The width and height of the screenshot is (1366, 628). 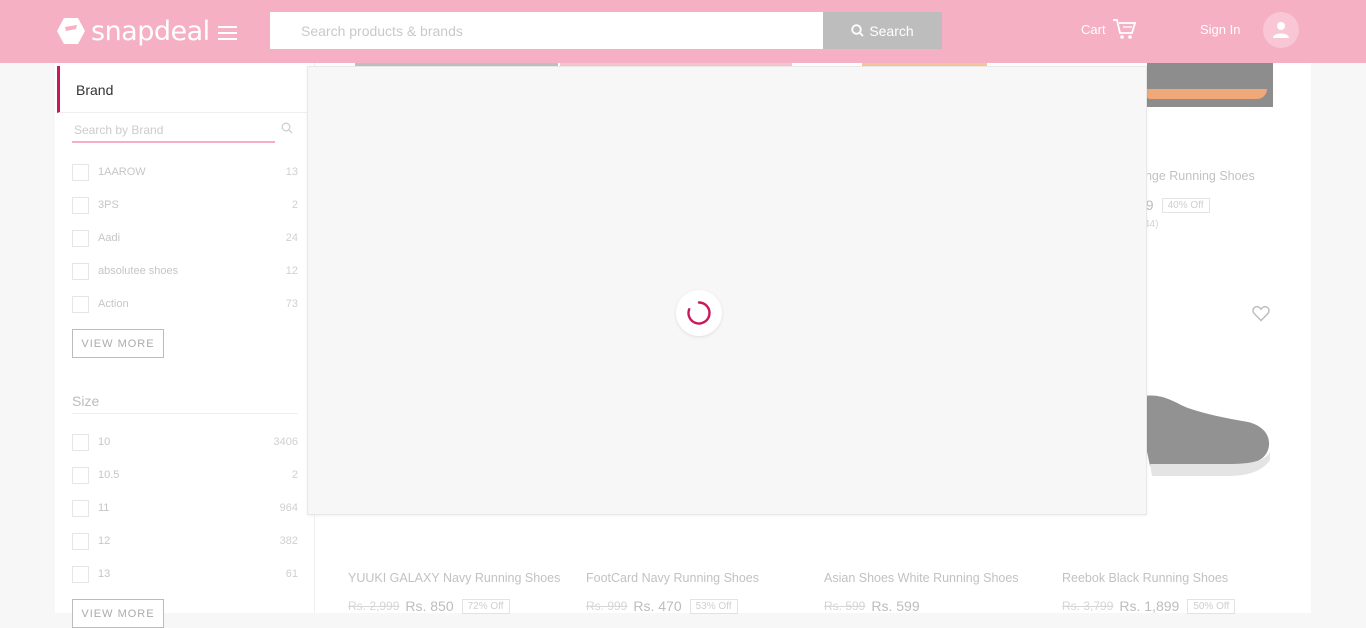 I want to click on brand-filter-option: 1AAROW 13, so click(x=185, y=172).